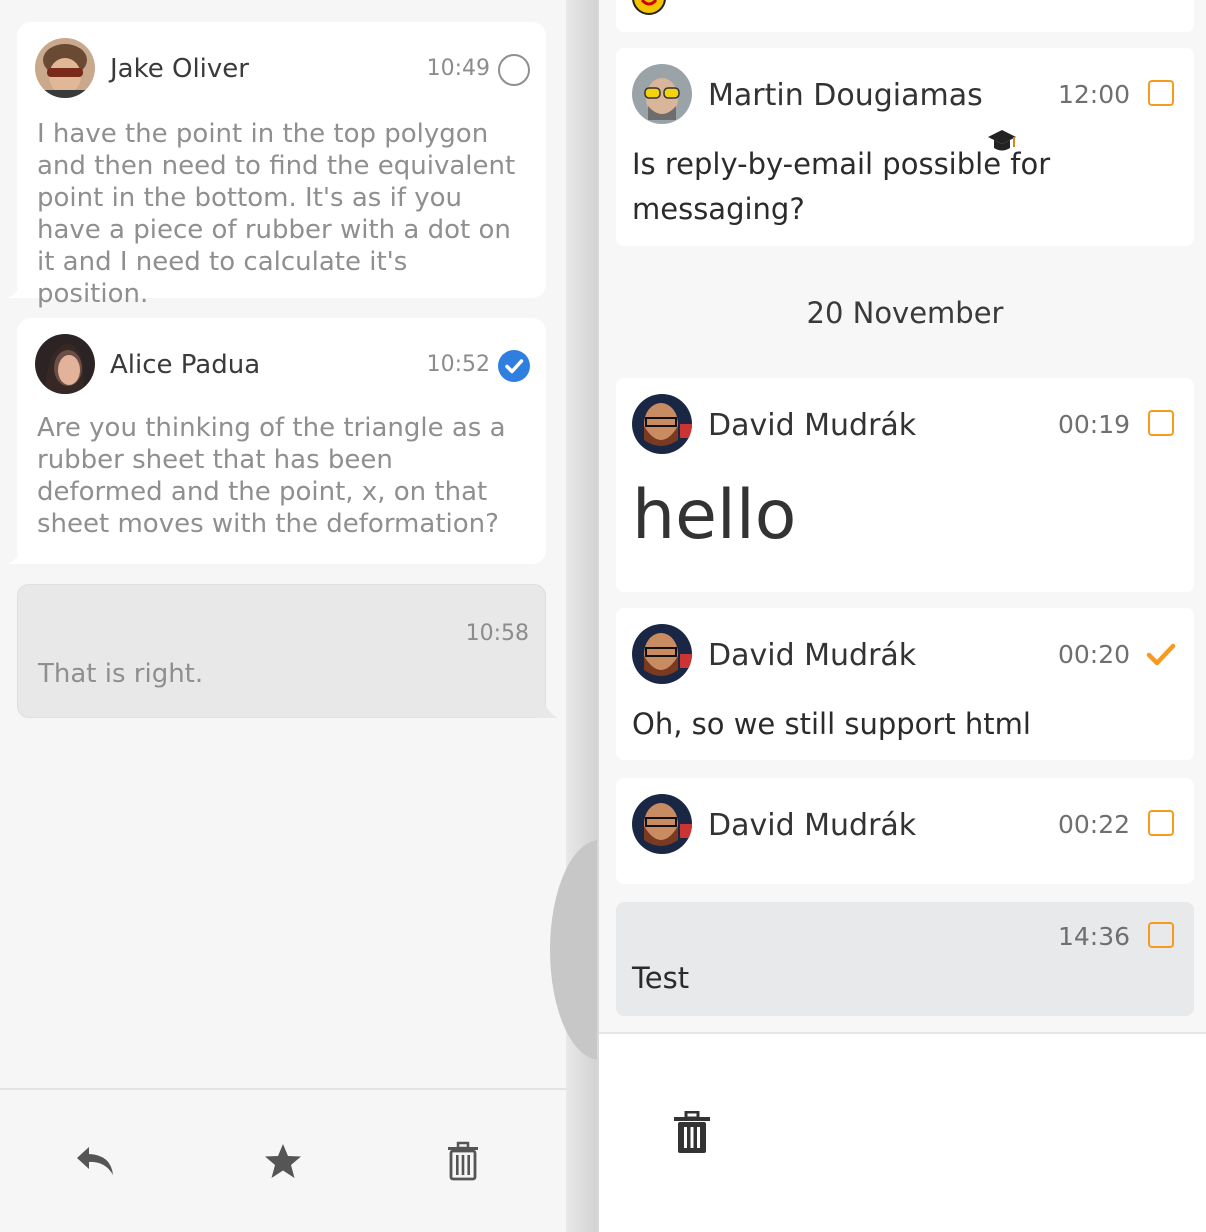 This screenshot has height=1232, width=1206. I want to click on message-time: 00:20, so click(1093, 654).